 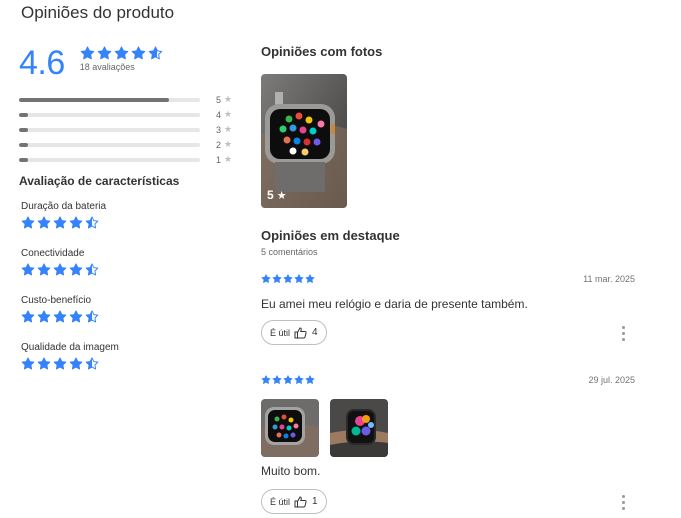 I want to click on feature-item: Custo-benefício, so click(x=70, y=318).